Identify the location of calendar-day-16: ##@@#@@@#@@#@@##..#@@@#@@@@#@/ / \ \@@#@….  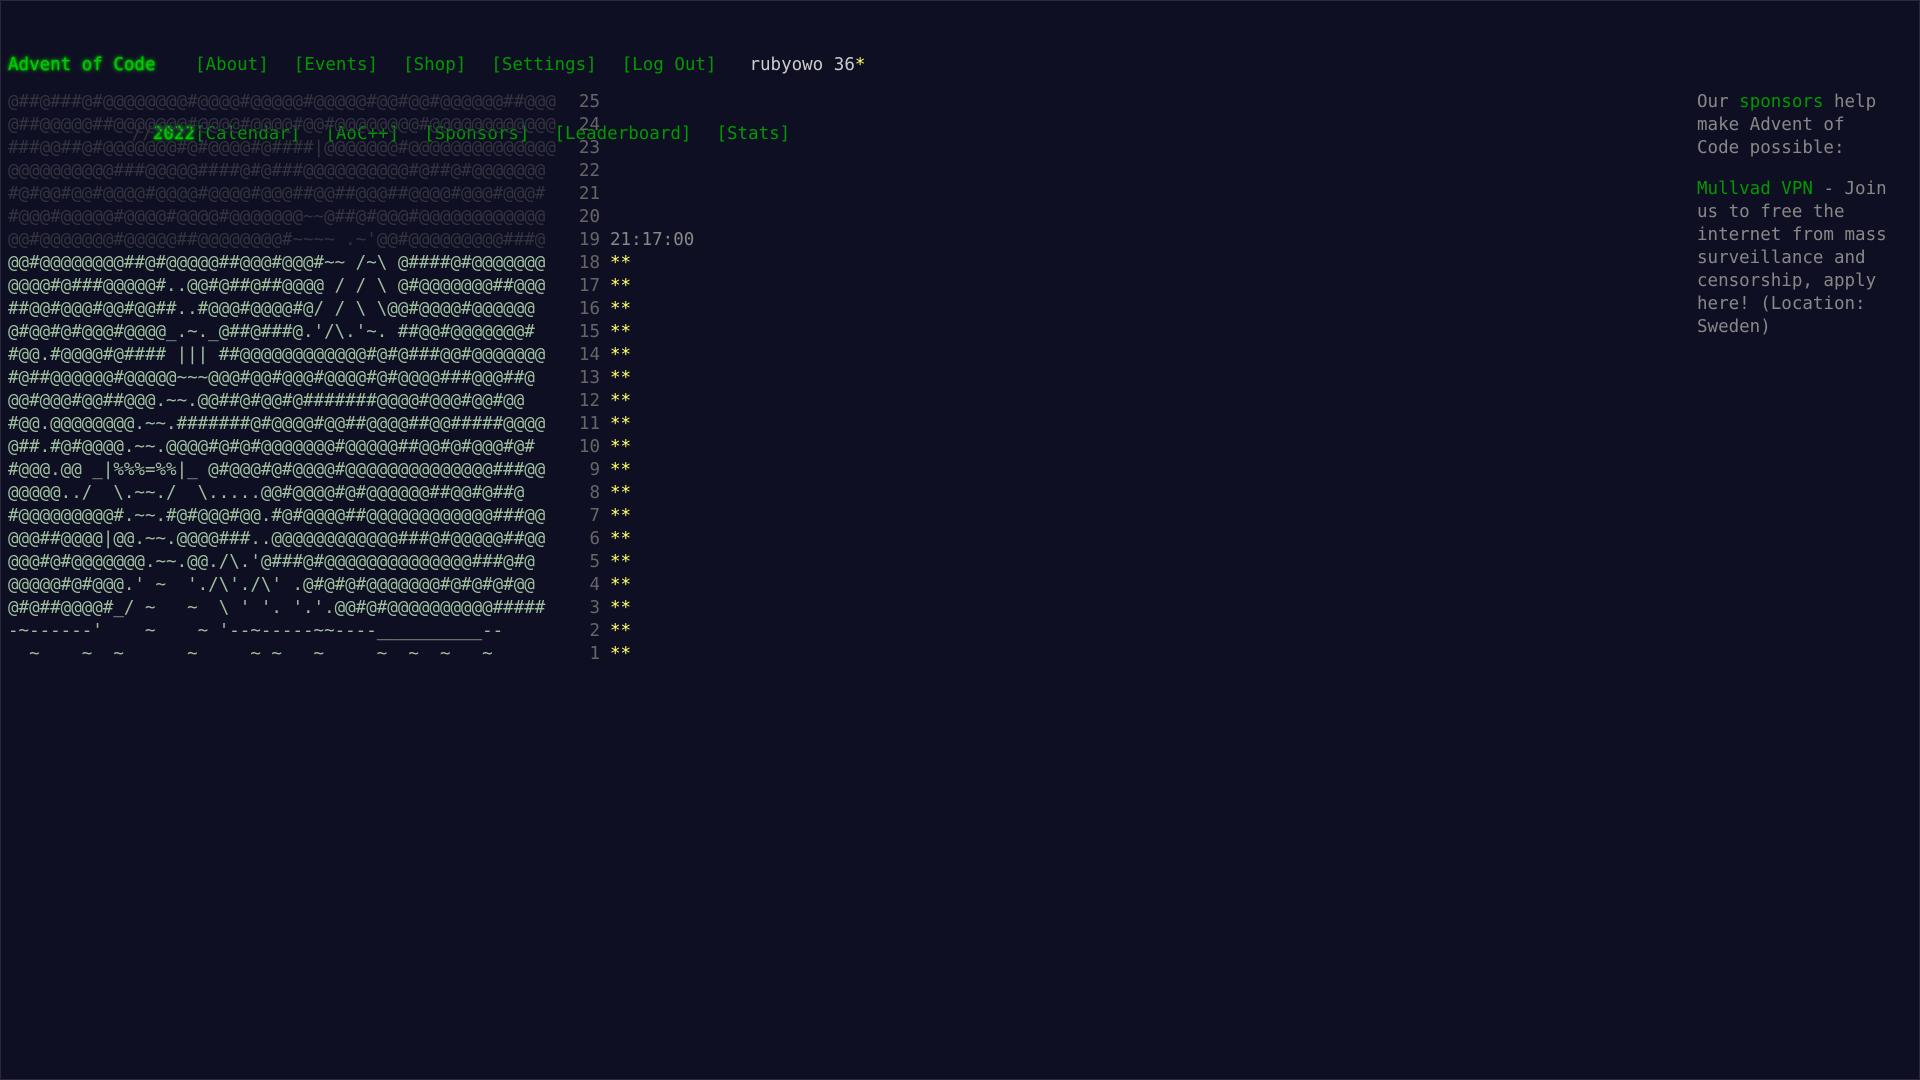
(351, 309).